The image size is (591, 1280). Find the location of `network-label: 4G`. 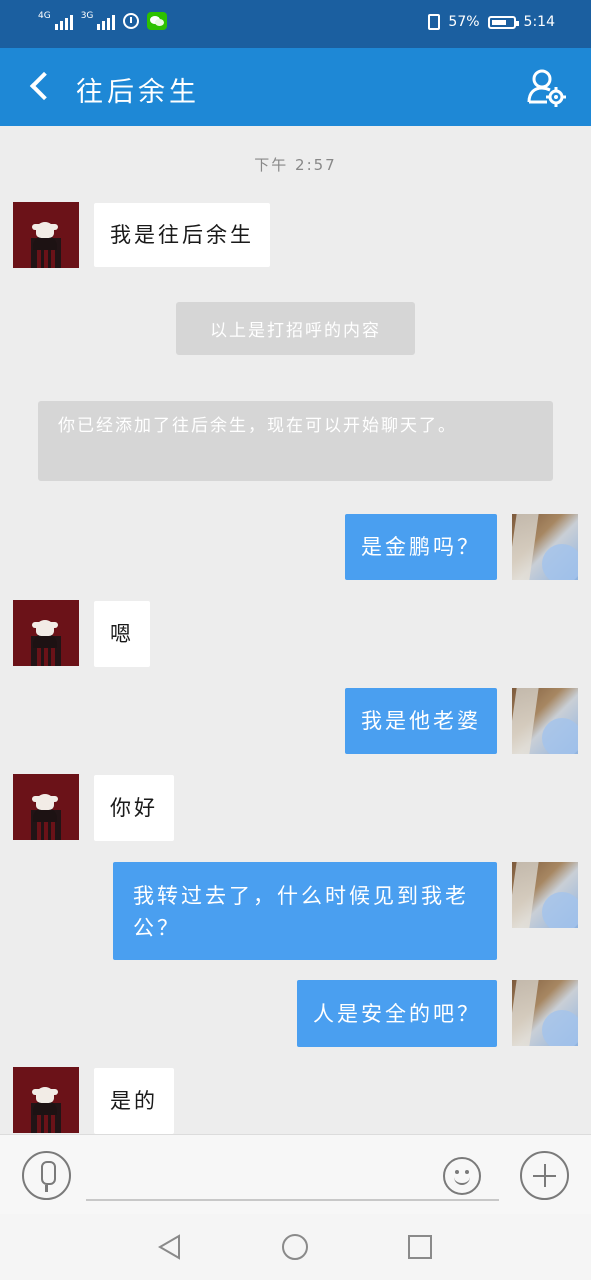

network-label: 4G is located at coordinates (44, 16).